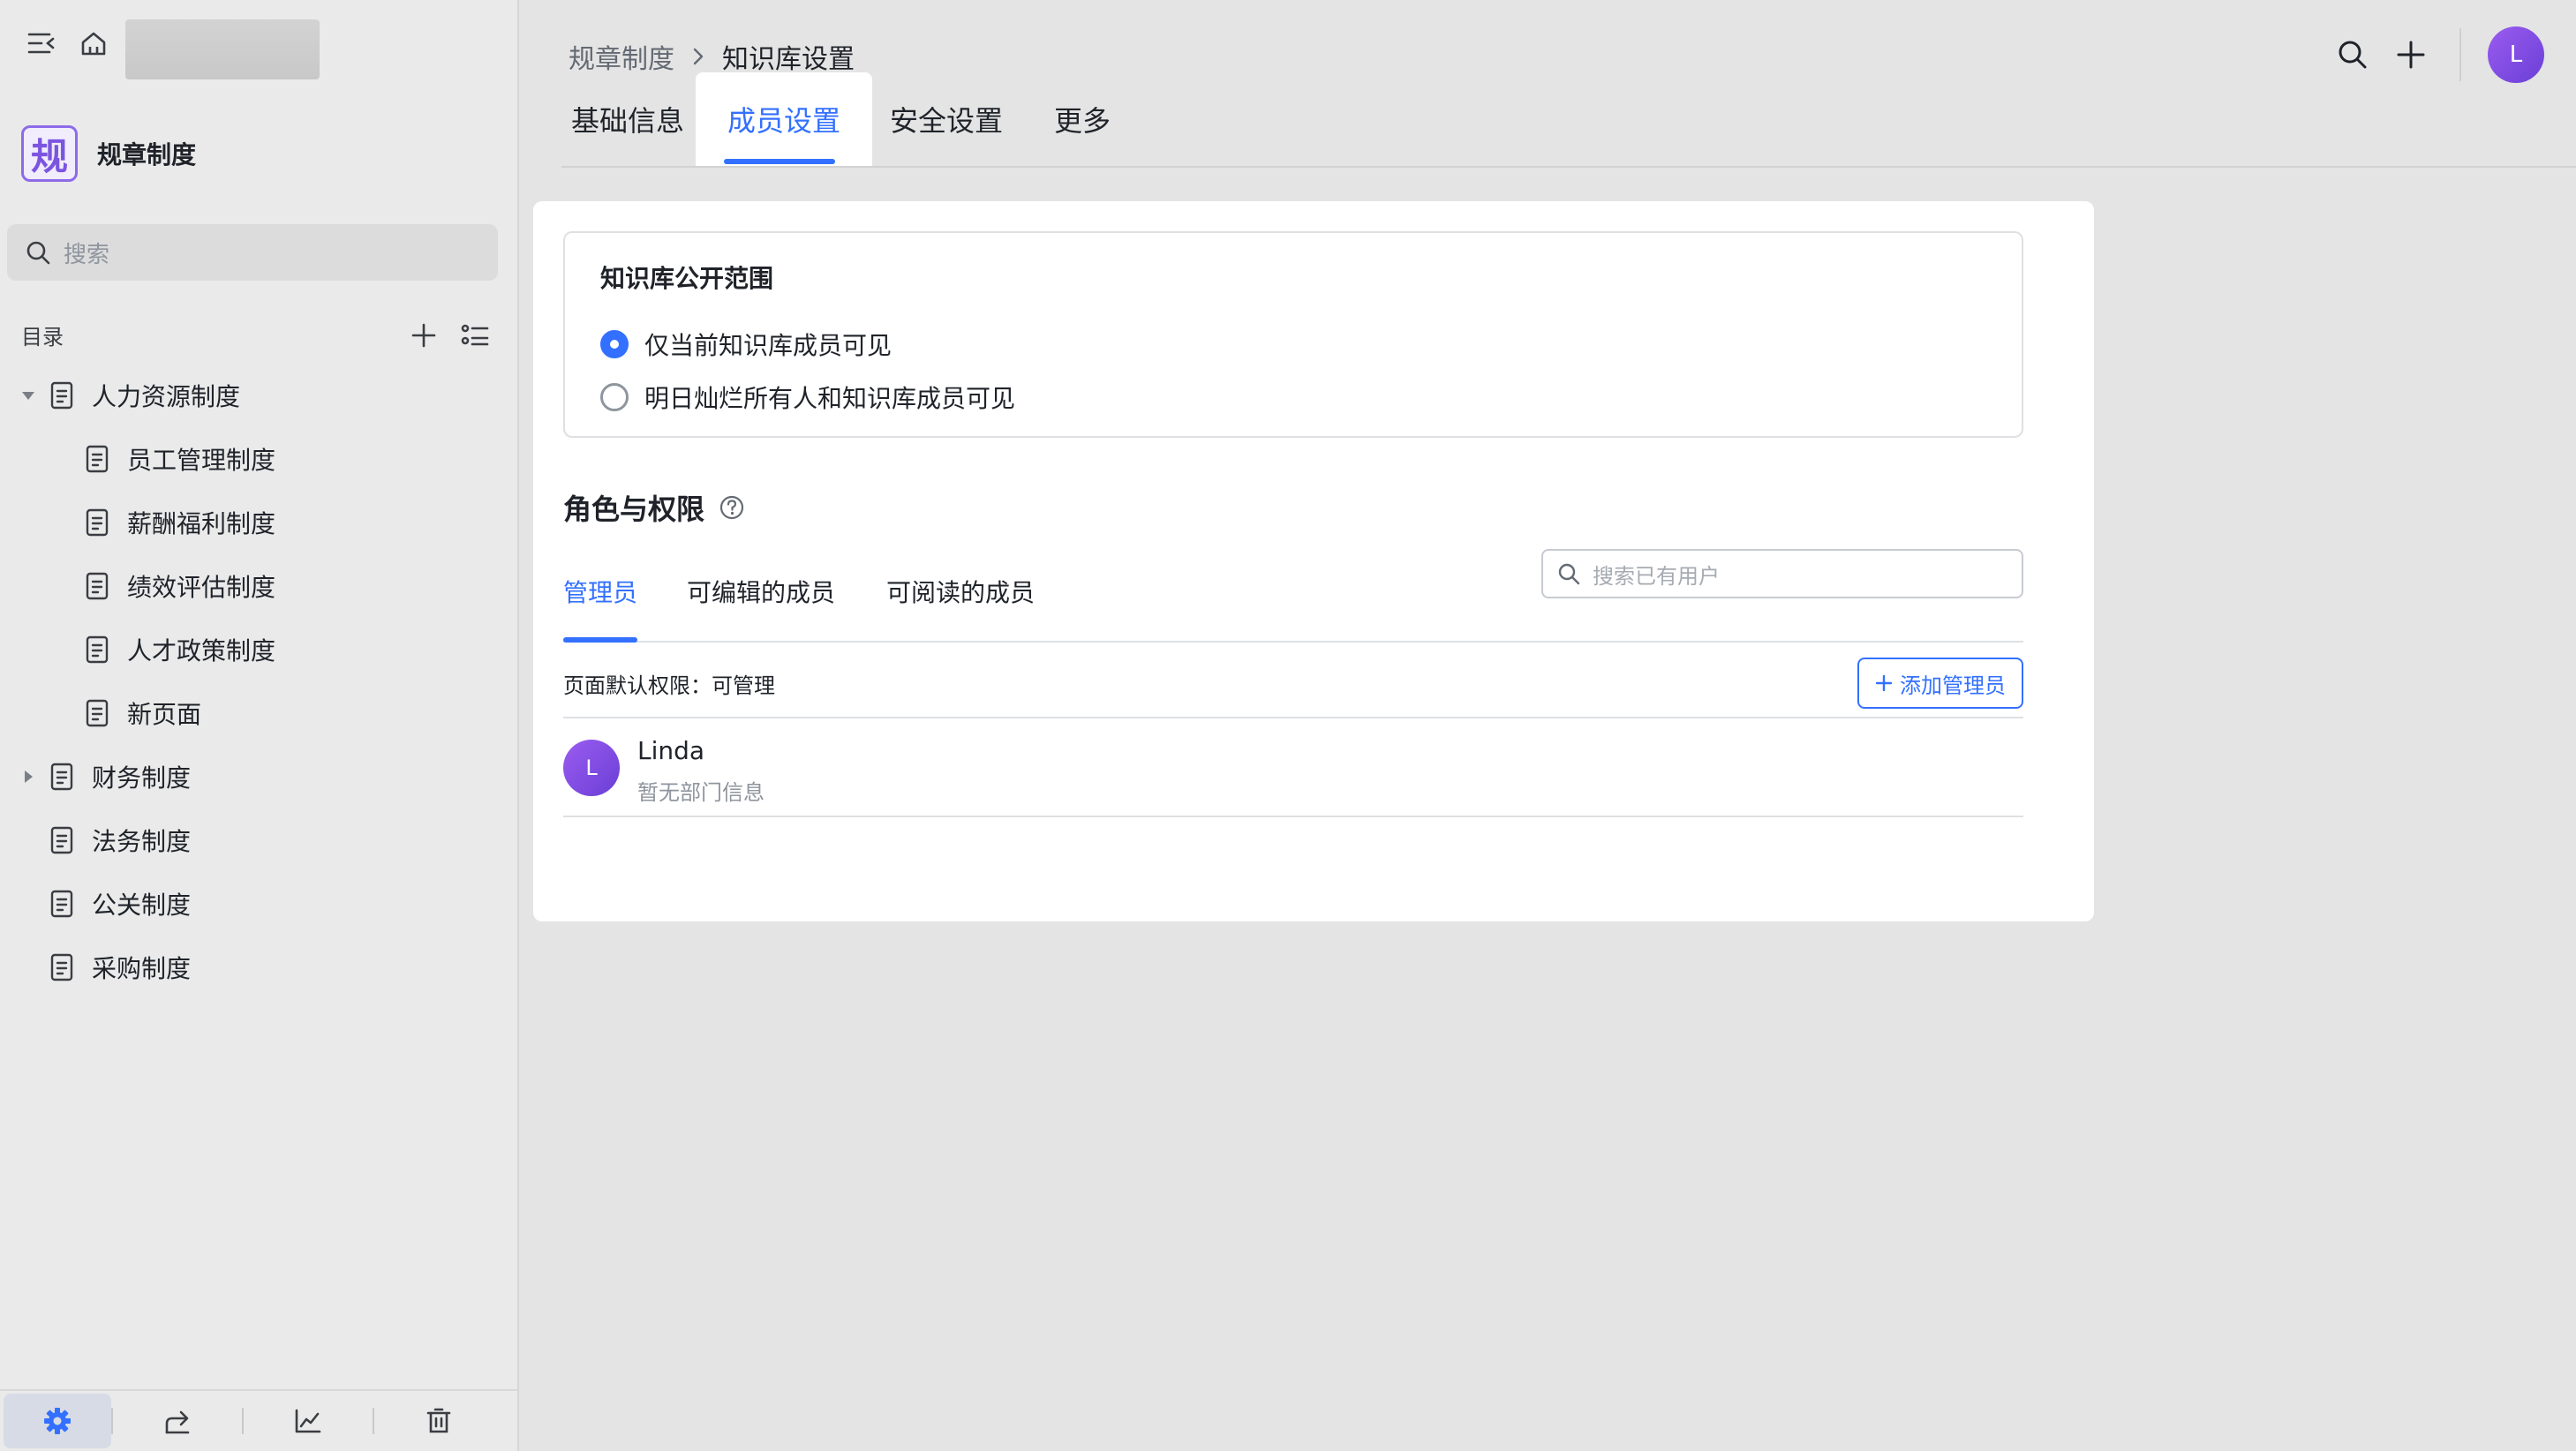  Describe the element at coordinates (253, 253) in the screenshot. I see `sidebar-search-input: 搜索` at that location.